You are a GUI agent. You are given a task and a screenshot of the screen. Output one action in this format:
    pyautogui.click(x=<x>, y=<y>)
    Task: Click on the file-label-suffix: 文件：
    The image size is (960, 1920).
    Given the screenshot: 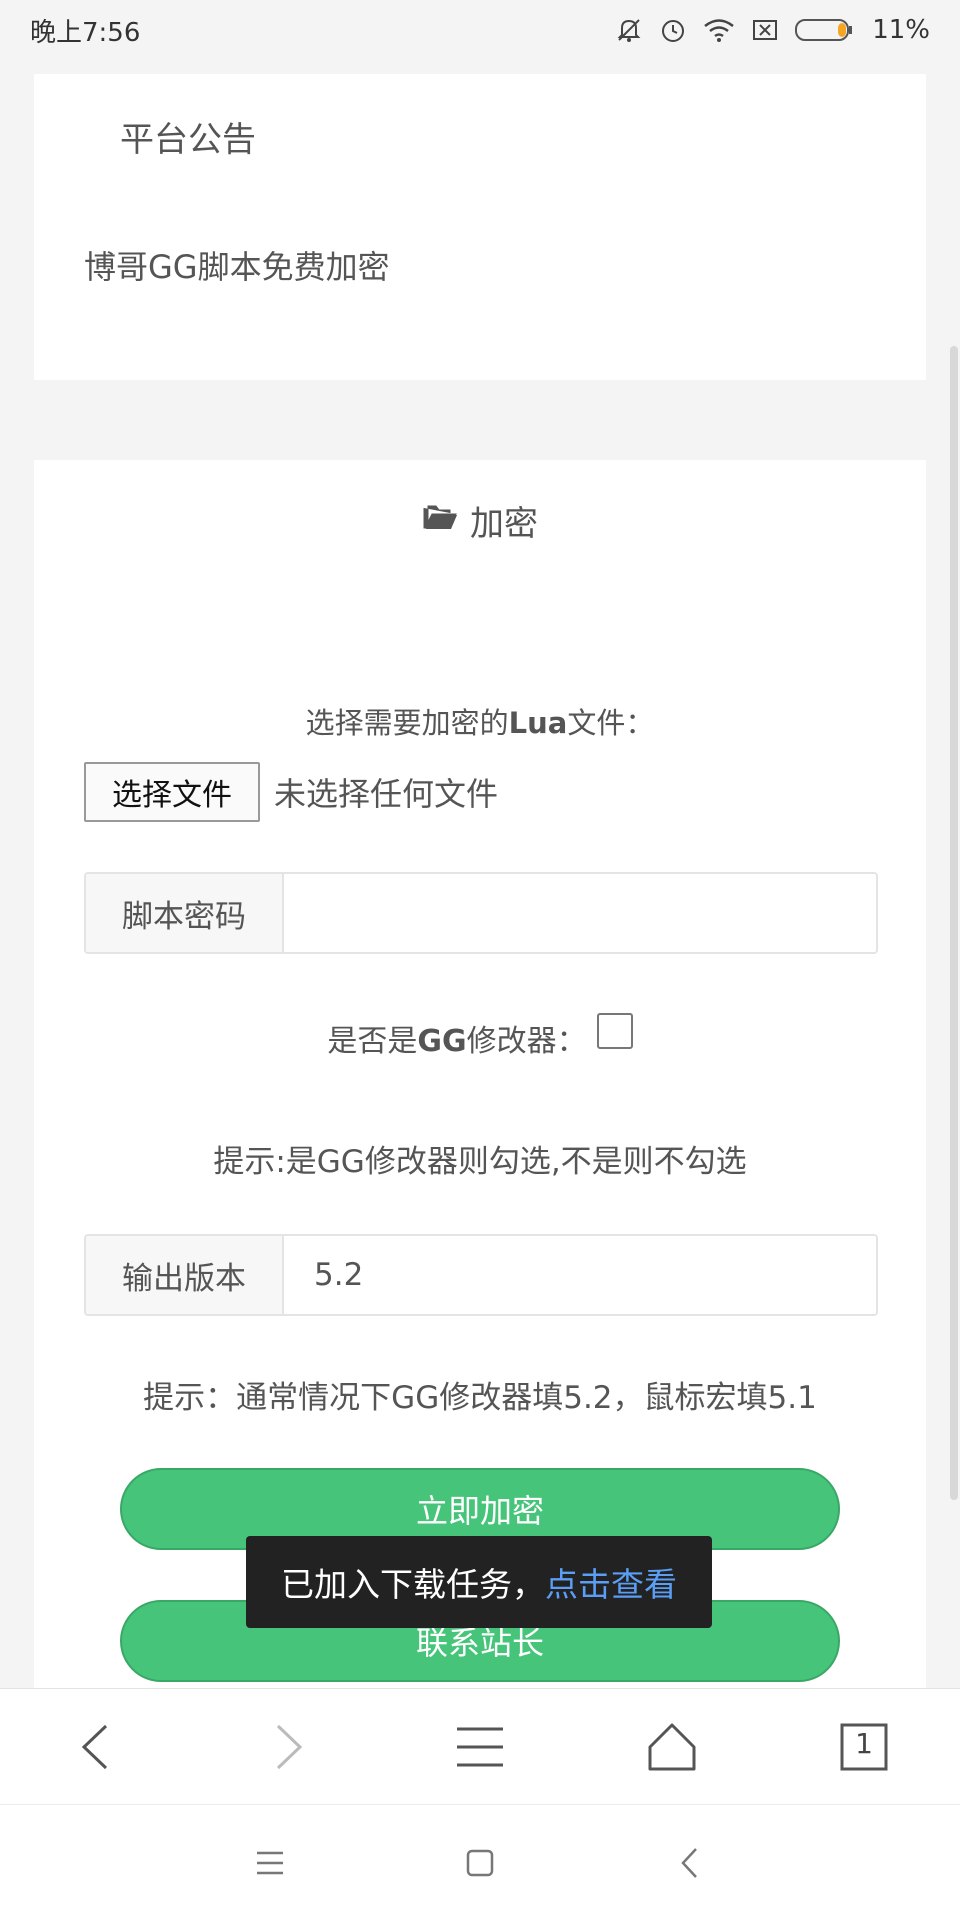 What is the action you would take?
    pyautogui.click(x=611, y=723)
    